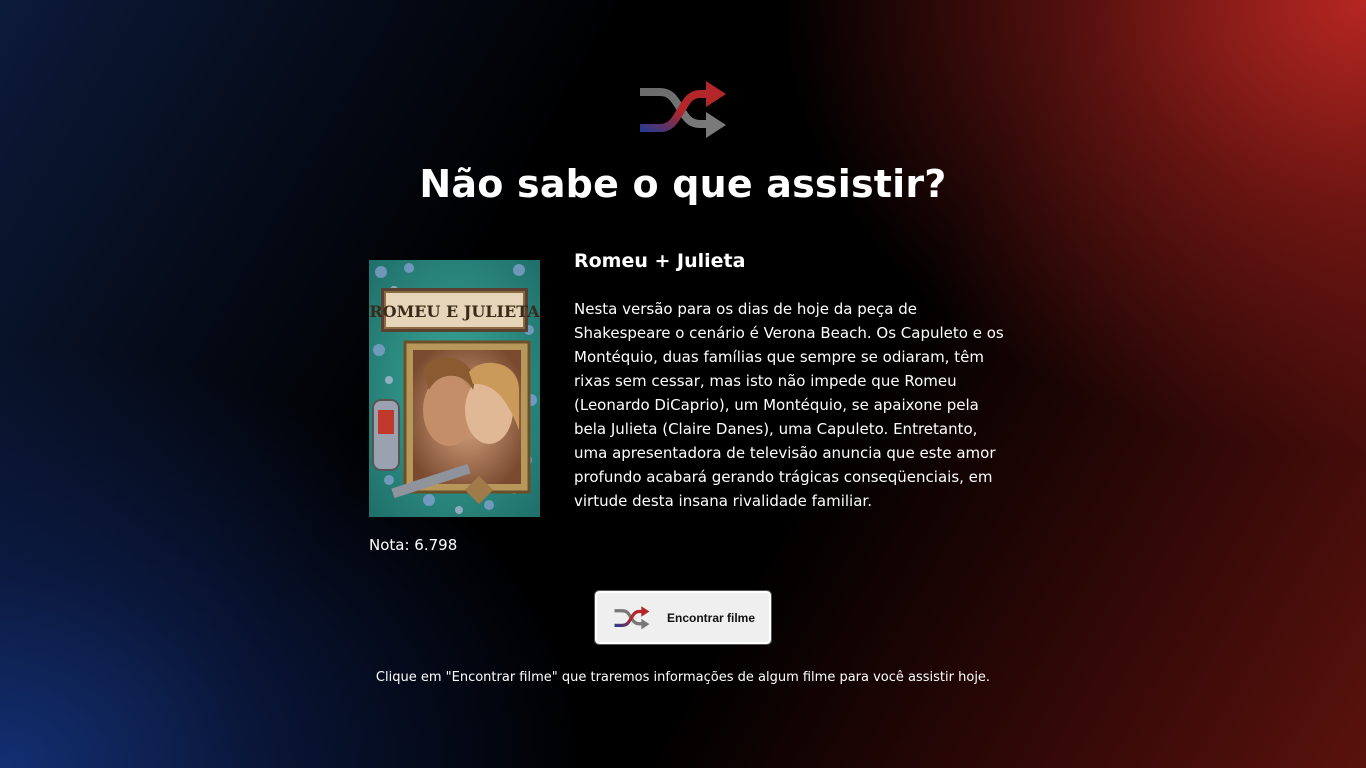 This screenshot has width=1366, height=768. Describe the element at coordinates (454, 311) in the screenshot. I see `poster-title-text: ROMEU E JULIETA` at that location.